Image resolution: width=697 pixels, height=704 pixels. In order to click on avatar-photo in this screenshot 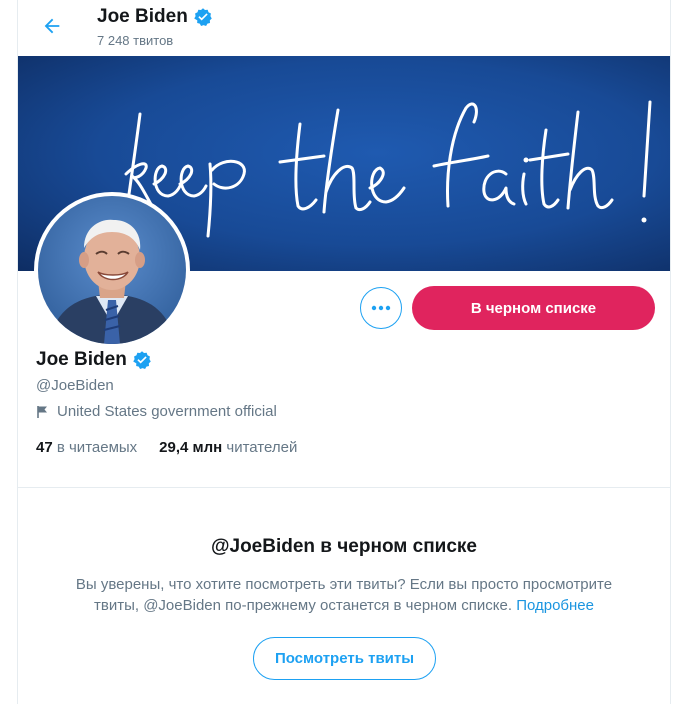, I will do `click(112, 270)`.